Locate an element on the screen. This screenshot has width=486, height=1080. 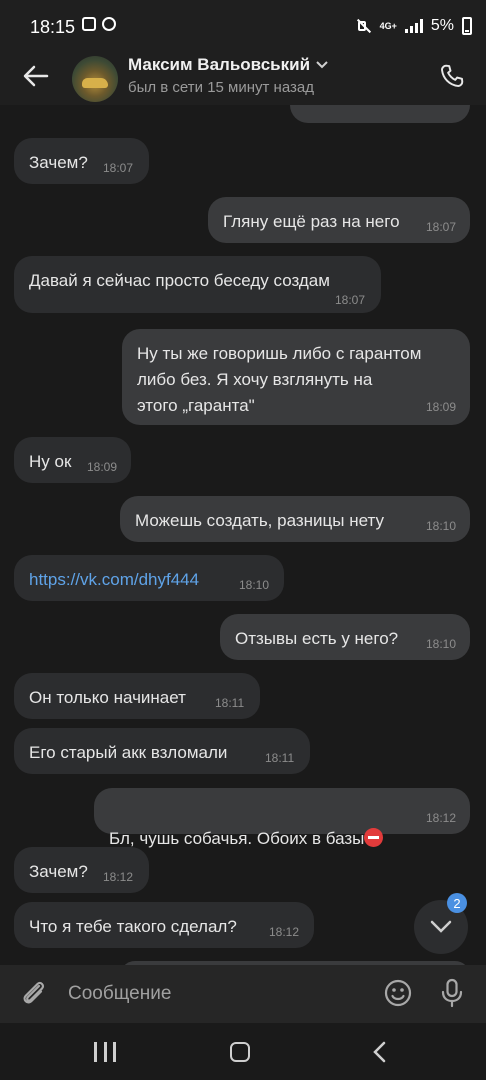
system-back-button is located at coordinates (380, 1052).